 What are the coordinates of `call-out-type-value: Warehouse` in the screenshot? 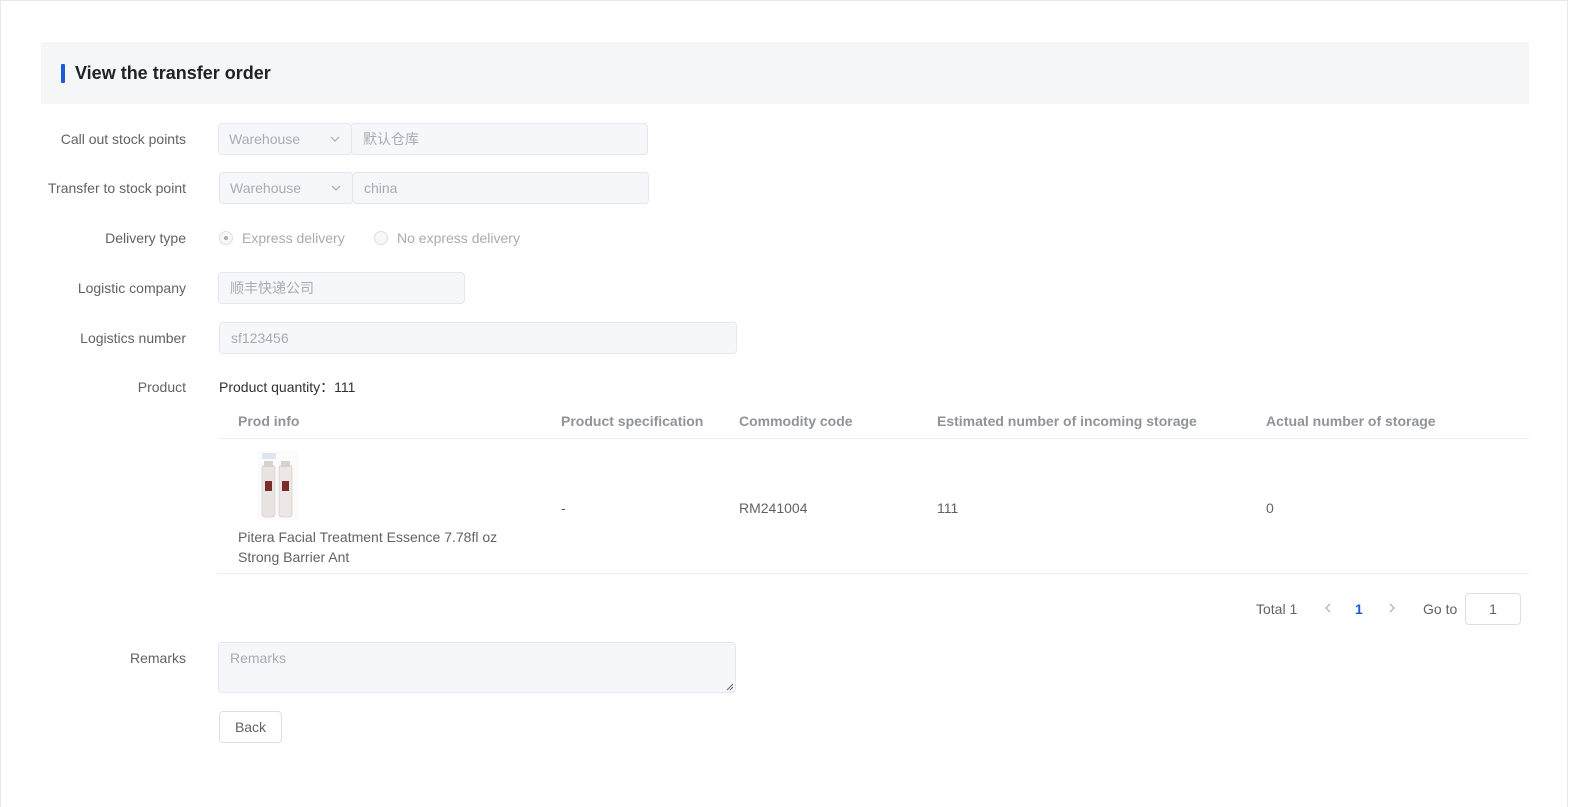 It's located at (265, 139).